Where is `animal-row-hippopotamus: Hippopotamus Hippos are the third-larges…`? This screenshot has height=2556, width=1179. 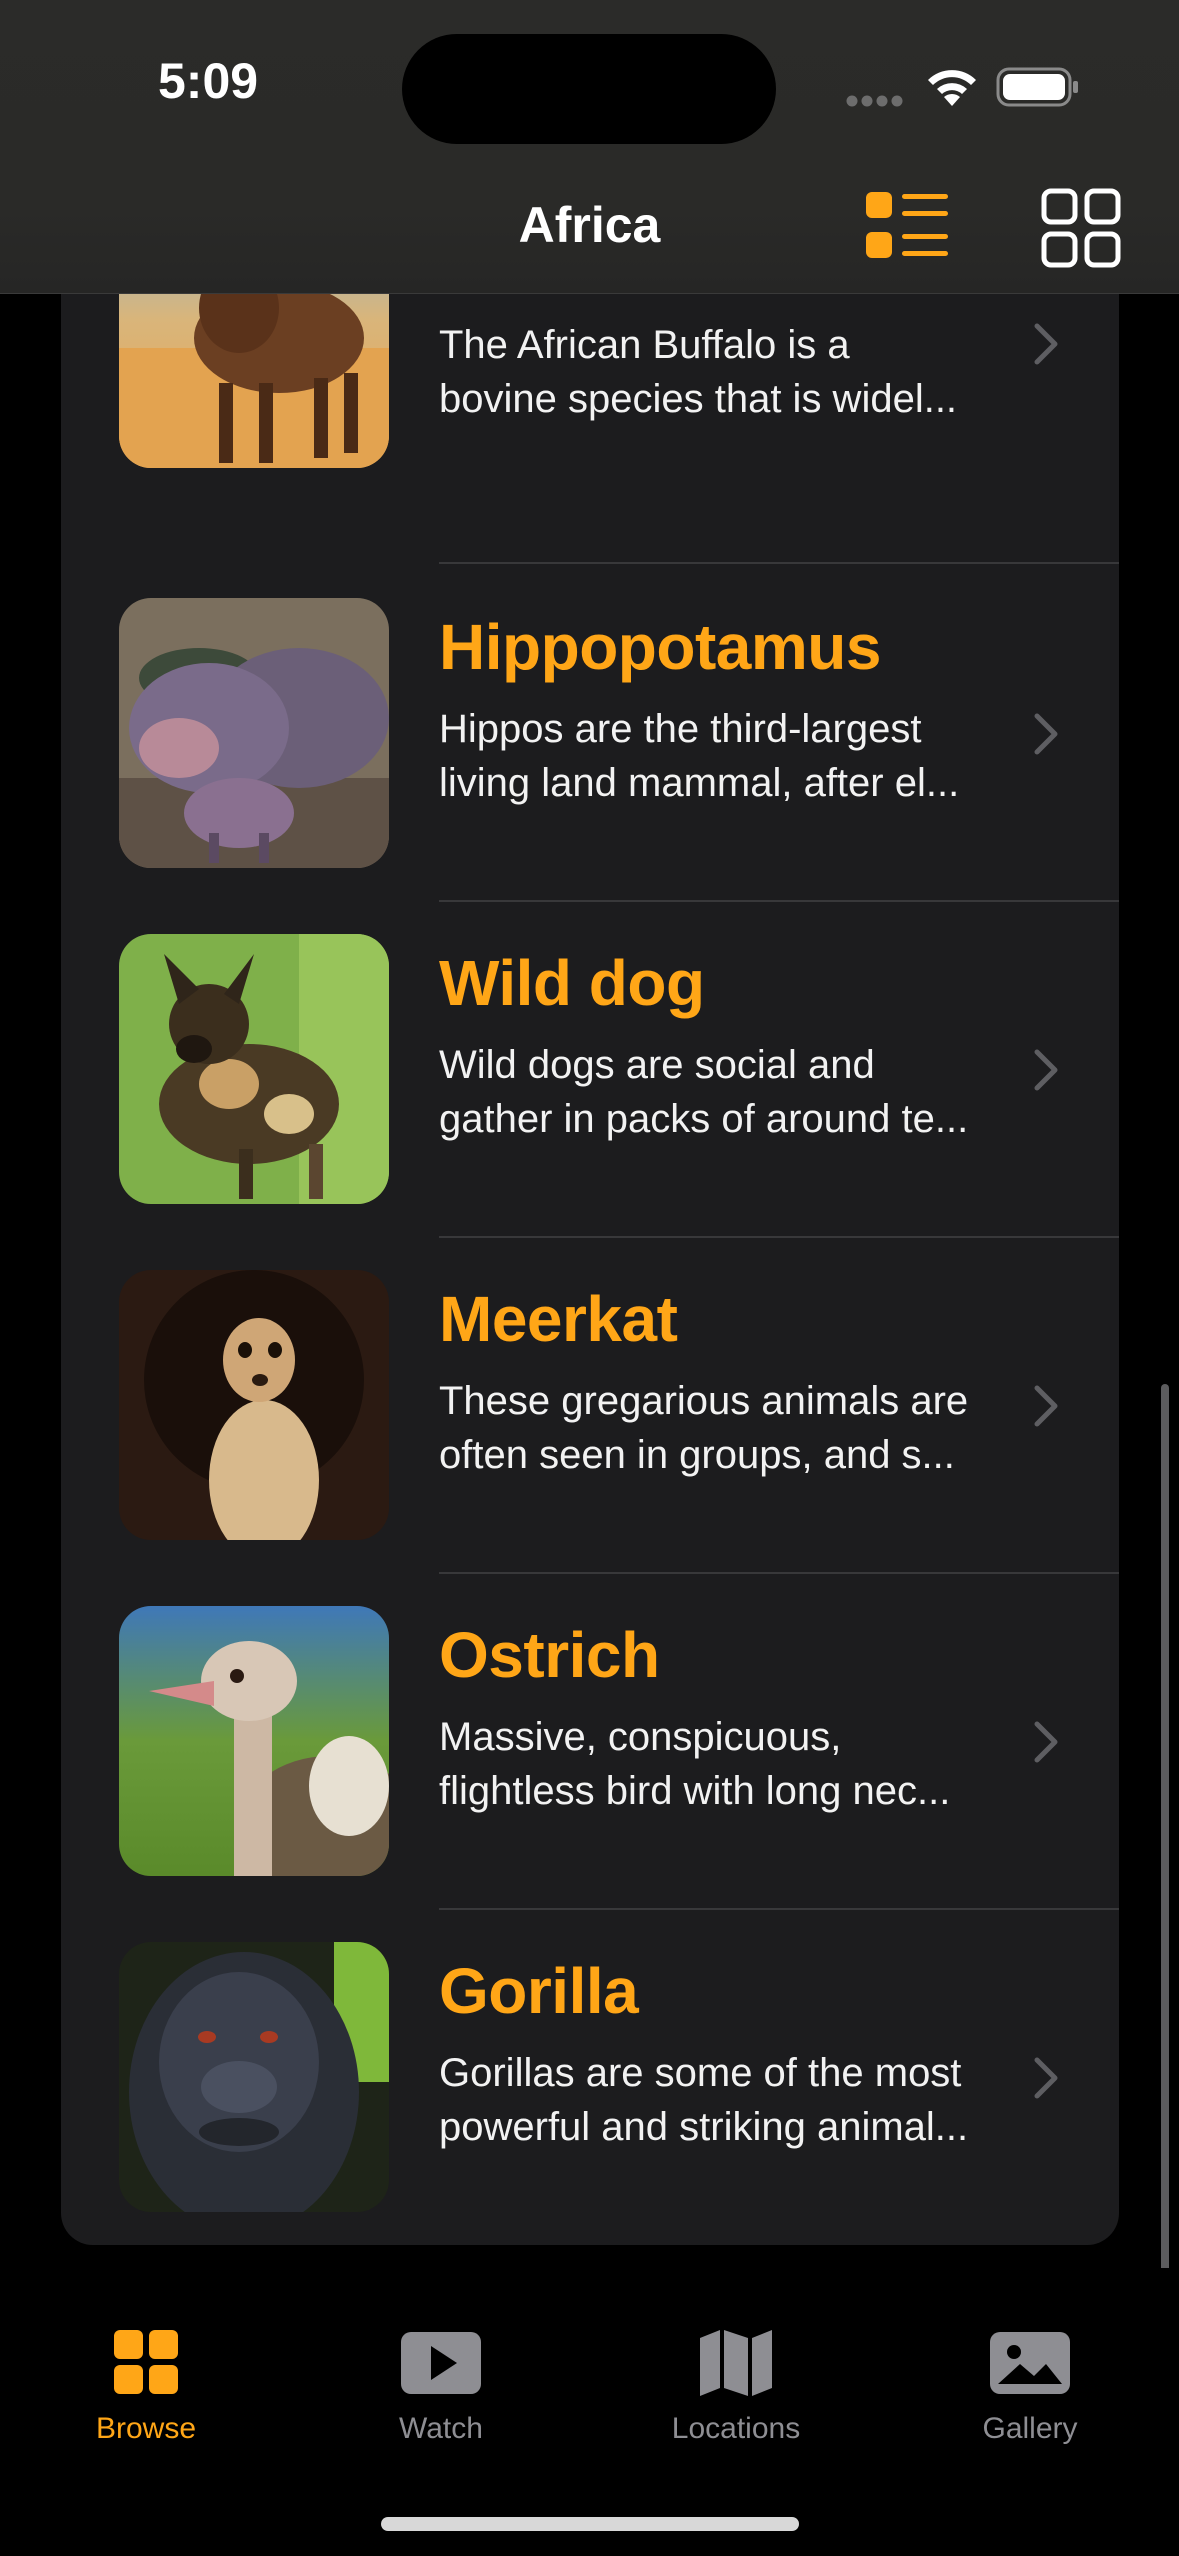
animal-row-hippopotamus: Hippopotamus Hippos are the third-larges… is located at coordinates (590, 734).